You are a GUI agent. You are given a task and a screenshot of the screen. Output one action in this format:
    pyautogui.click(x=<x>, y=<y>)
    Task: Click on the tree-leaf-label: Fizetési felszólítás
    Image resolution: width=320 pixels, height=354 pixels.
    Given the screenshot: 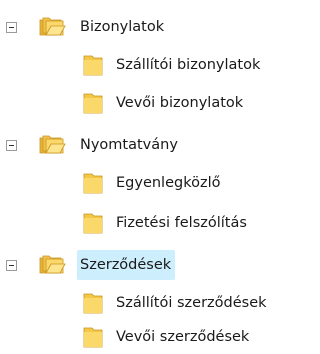 What is the action you would take?
    pyautogui.click(x=181, y=223)
    